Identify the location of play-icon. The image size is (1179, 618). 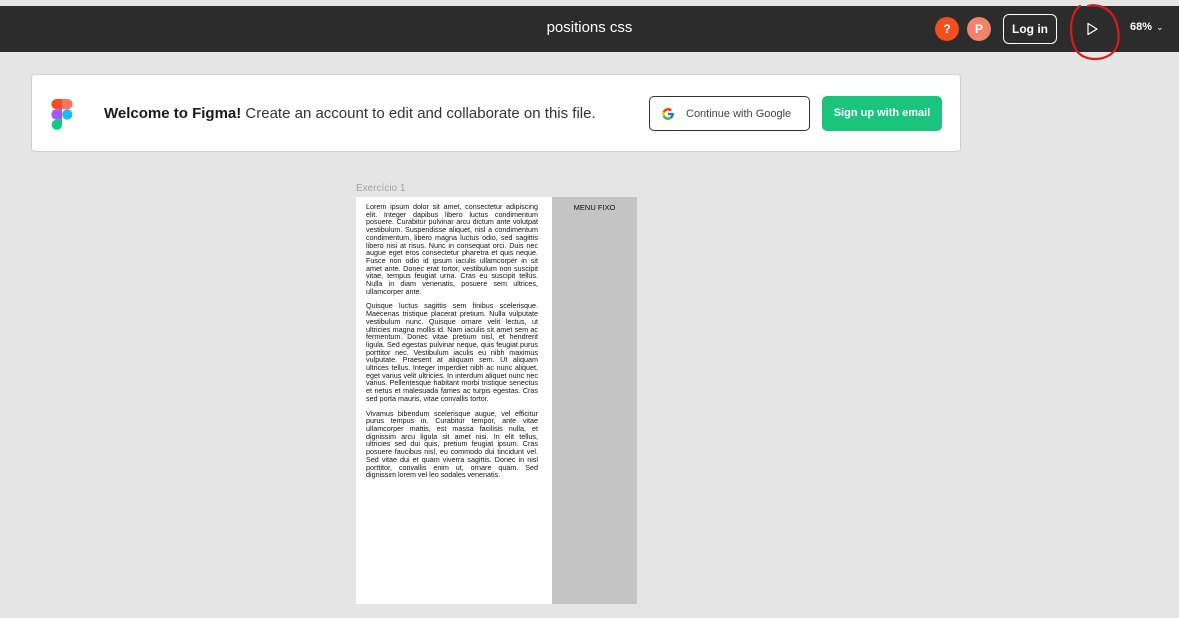
(1092, 29).